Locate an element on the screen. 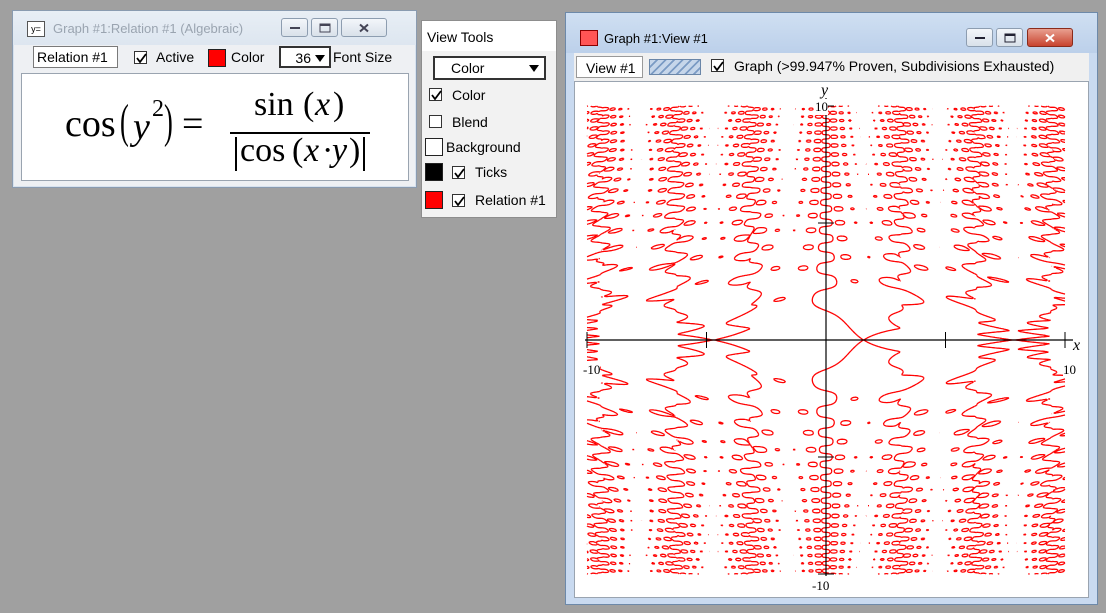 This screenshot has width=1106, height=613. progress-stripe-icon is located at coordinates (675, 67).